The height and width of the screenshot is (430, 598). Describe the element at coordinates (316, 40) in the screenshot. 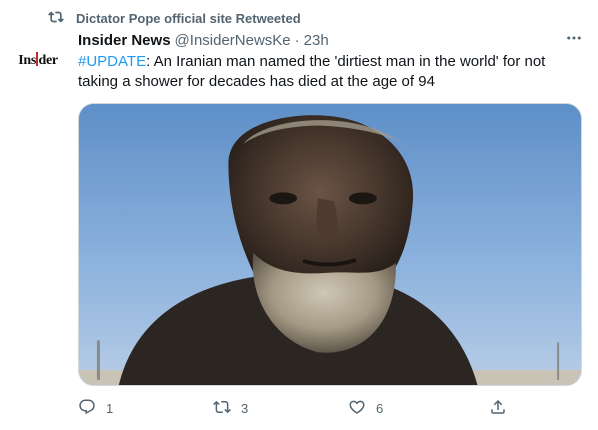

I see `tweet-time: 23h` at that location.